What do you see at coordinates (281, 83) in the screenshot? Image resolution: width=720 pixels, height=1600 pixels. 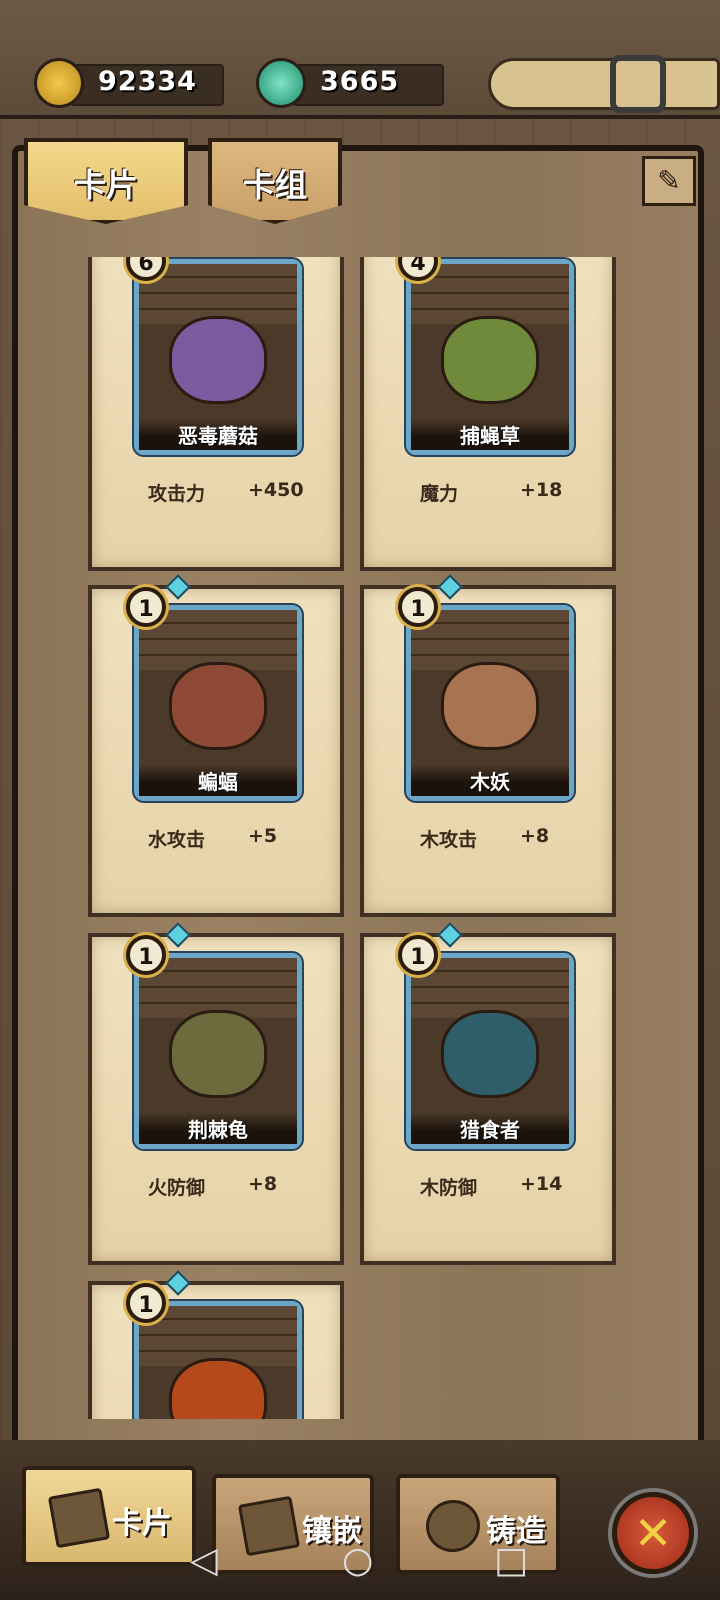 I see `green-gem-icon` at bounding box center [281, 83].